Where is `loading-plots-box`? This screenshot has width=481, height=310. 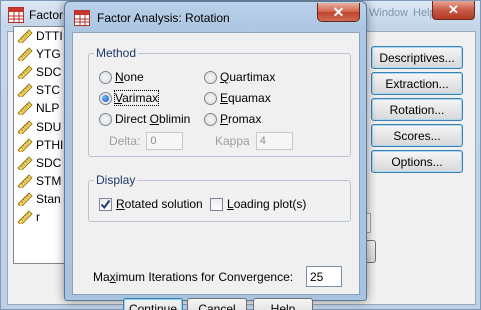 loading-plots-box is located at coordinates (216, 204).